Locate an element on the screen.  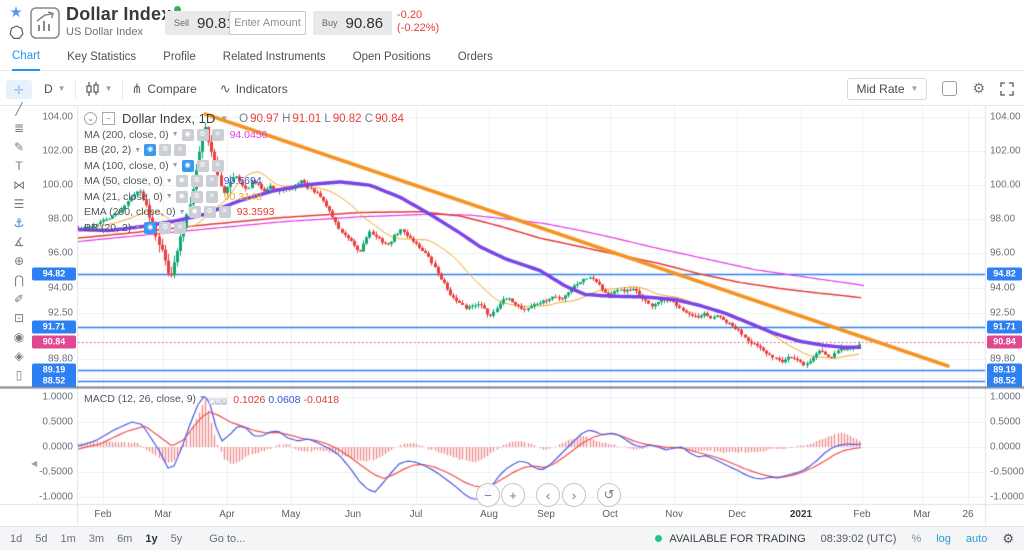
indicators-button: ∿ Indicators is located at coordinates (254, 89).